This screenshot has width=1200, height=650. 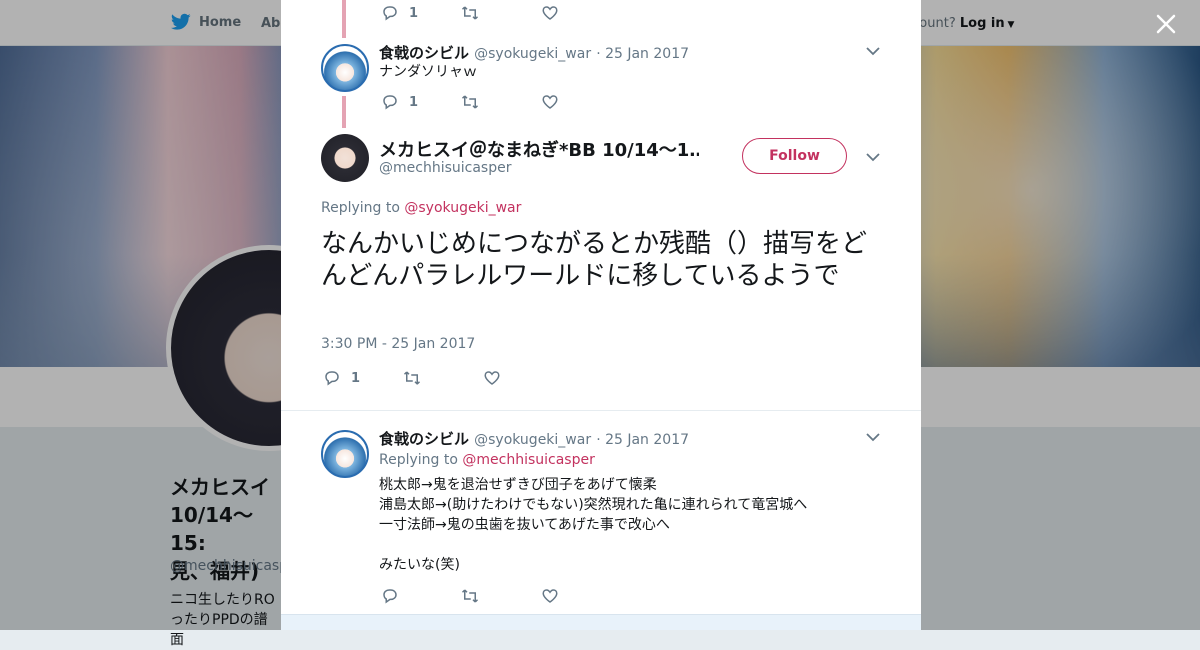 What do you see at coordinates (428, 72) in the screenshot?
I see `tweet-text: ナンダソリャｗ` at bounding box center [428, 72].